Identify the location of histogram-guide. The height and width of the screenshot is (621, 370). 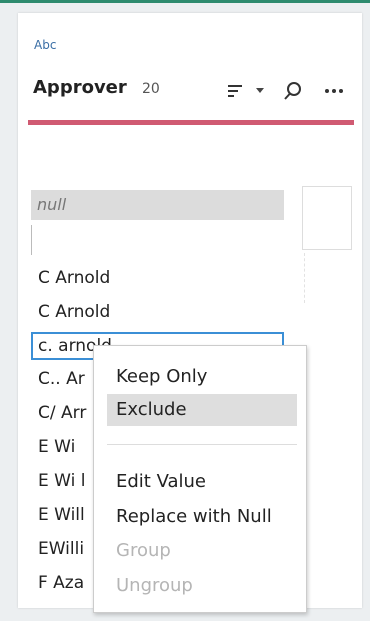
(305, 278).